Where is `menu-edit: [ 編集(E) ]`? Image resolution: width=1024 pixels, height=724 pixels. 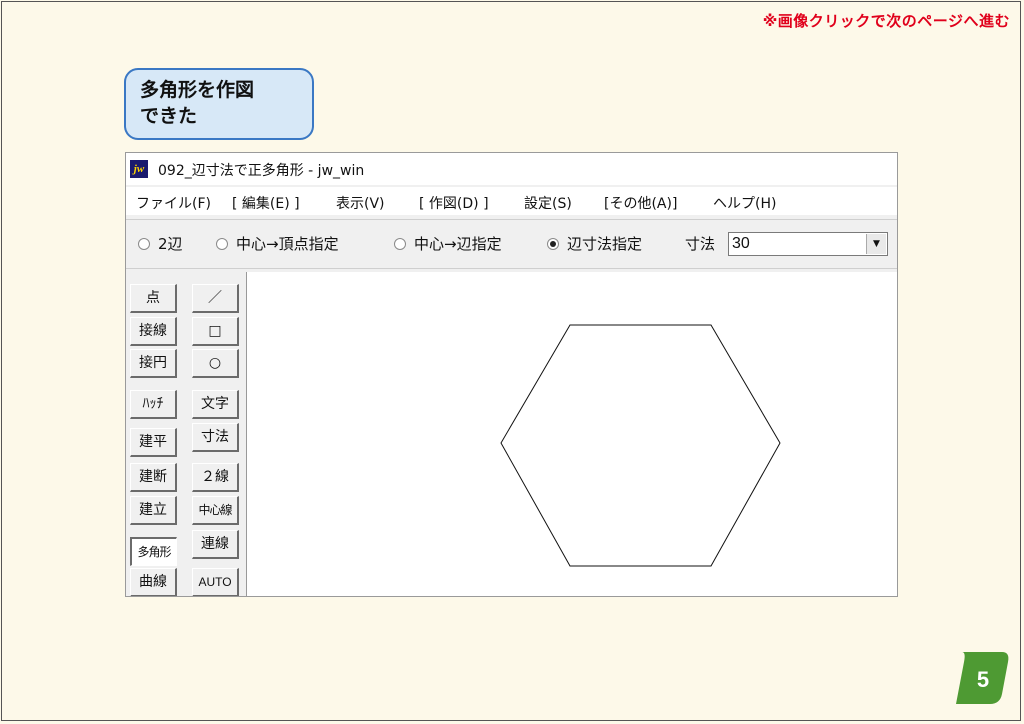
menu-edit: [ 編集(E) ] is located at coordinates (266, 203).